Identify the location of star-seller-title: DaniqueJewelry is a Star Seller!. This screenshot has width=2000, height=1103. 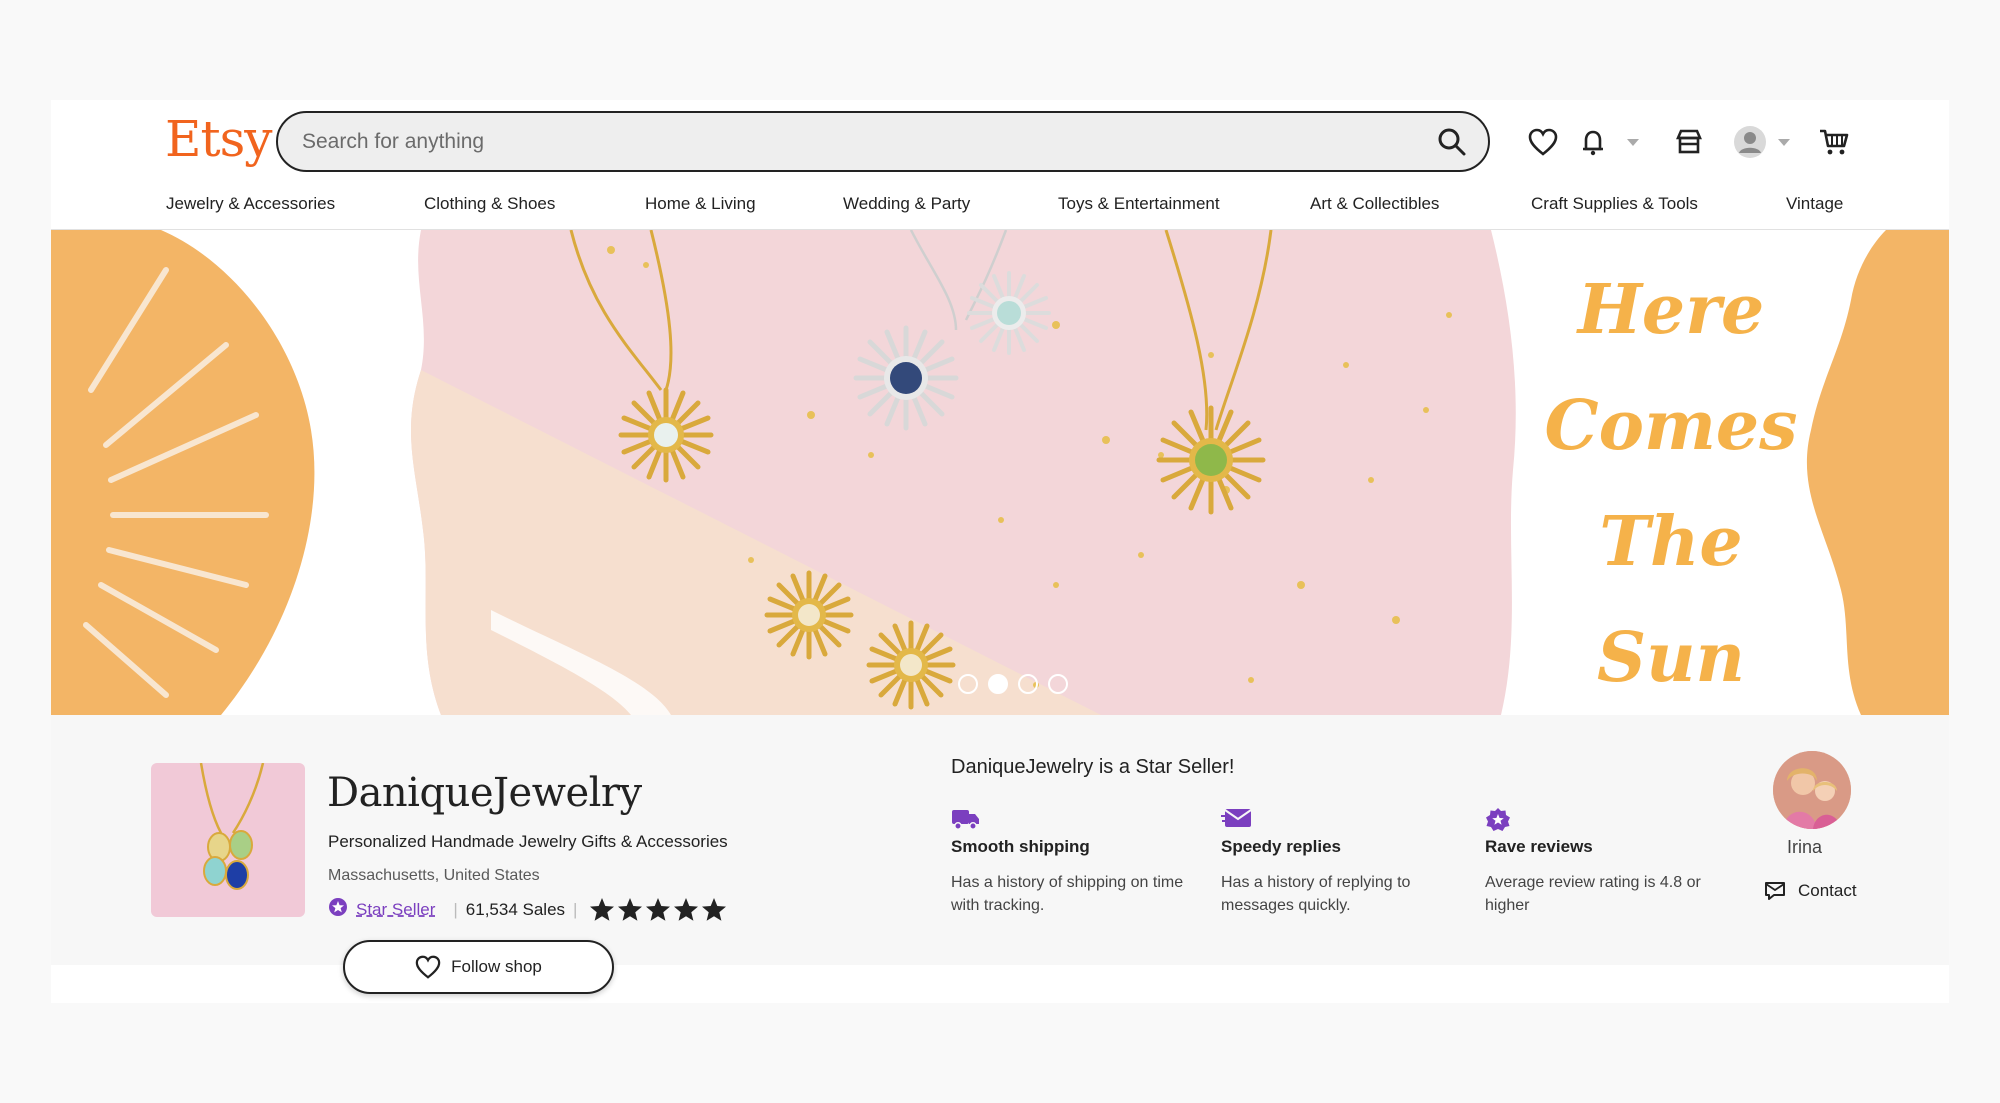
(1093, 767).